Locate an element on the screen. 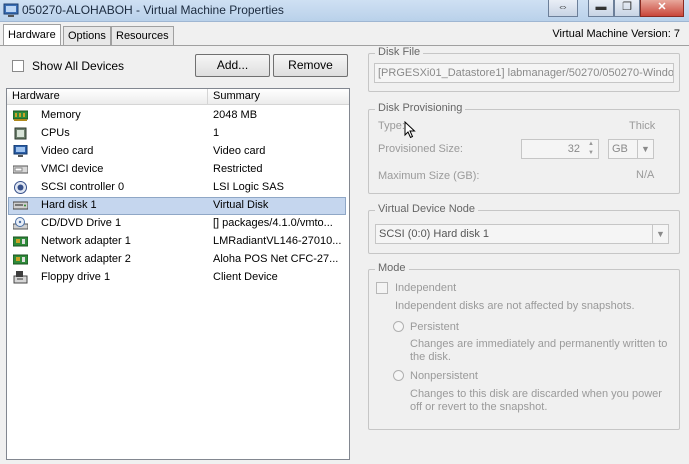 This screenshot has width=689, height=464. video-card-icon is located at coordinates (20, 151).